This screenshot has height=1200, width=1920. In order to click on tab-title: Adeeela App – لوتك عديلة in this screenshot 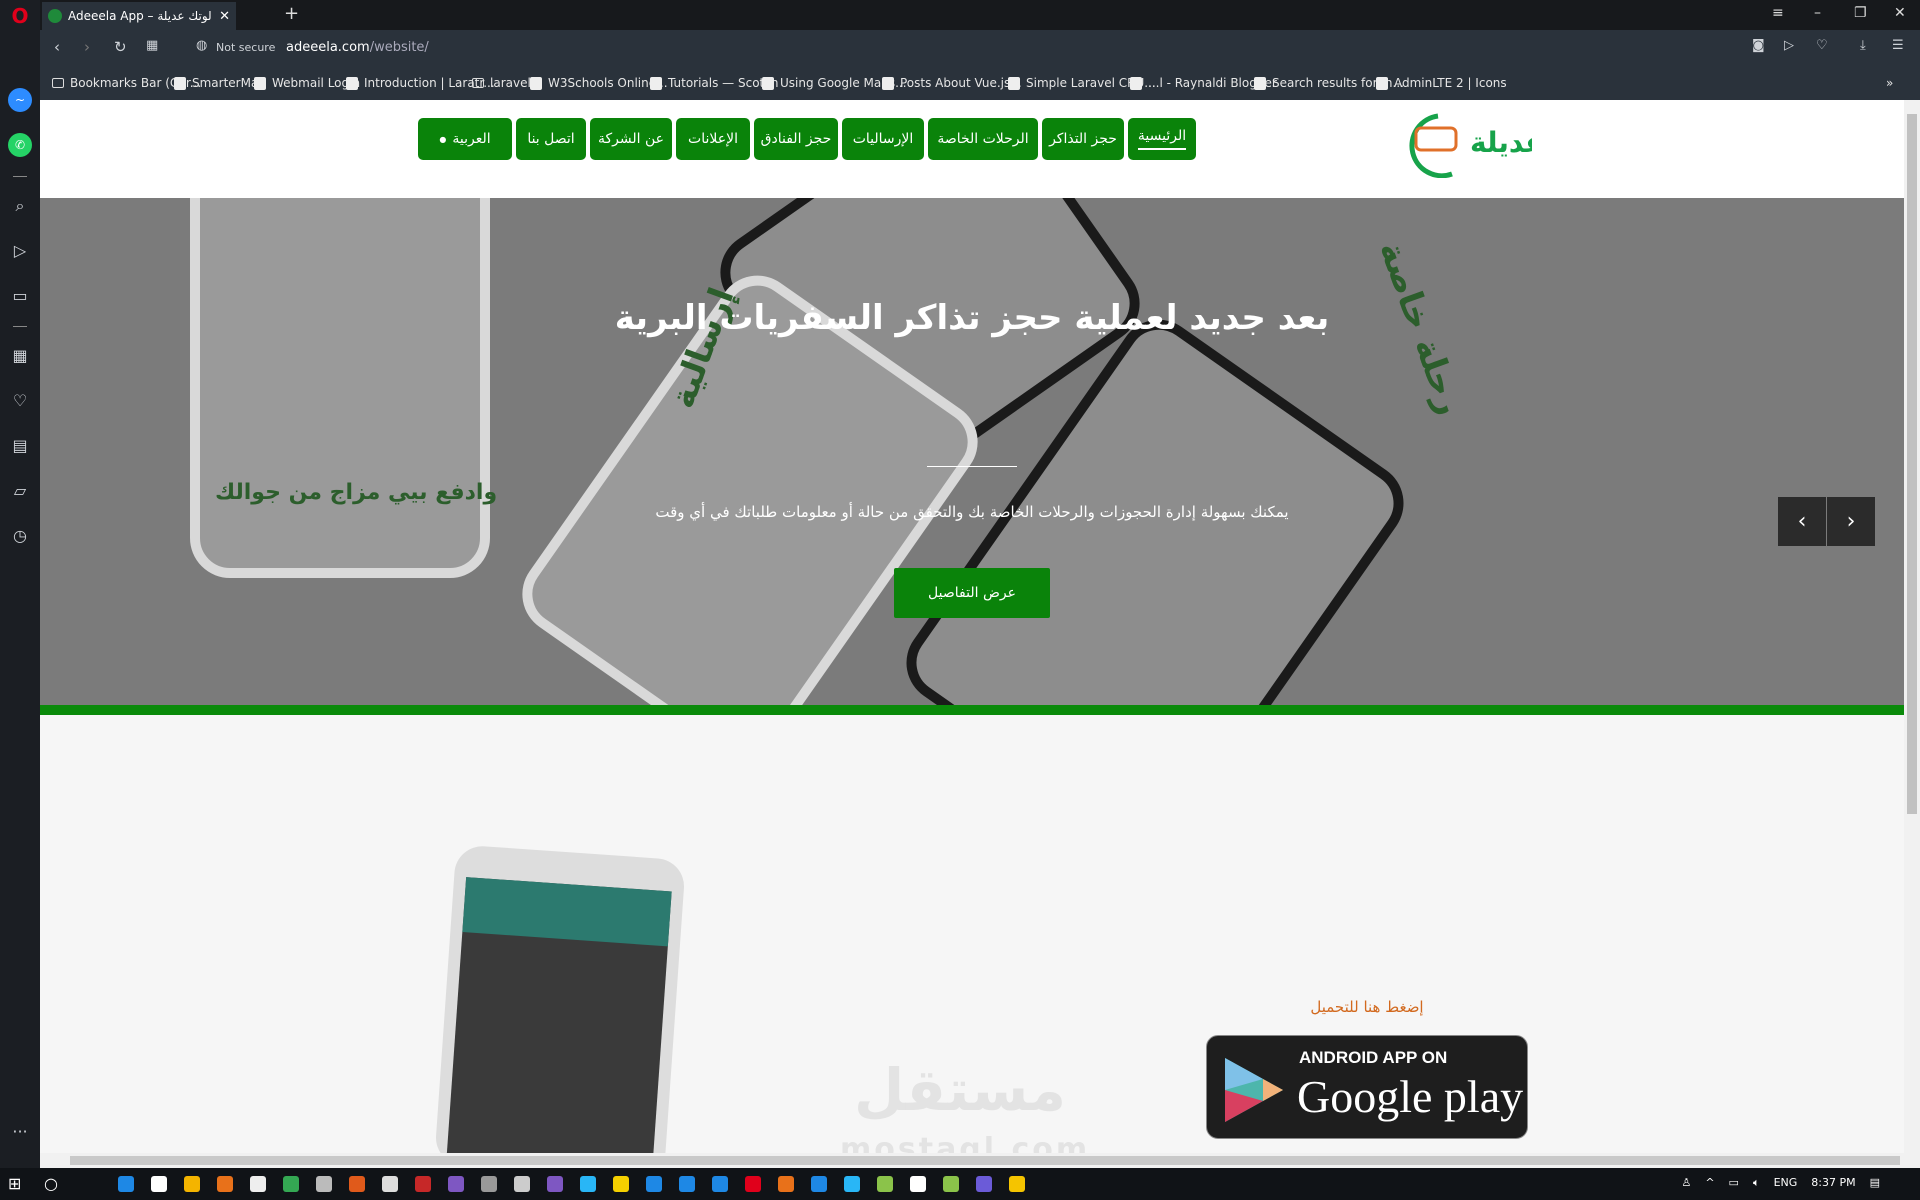, I will do `click(140, 16)`.